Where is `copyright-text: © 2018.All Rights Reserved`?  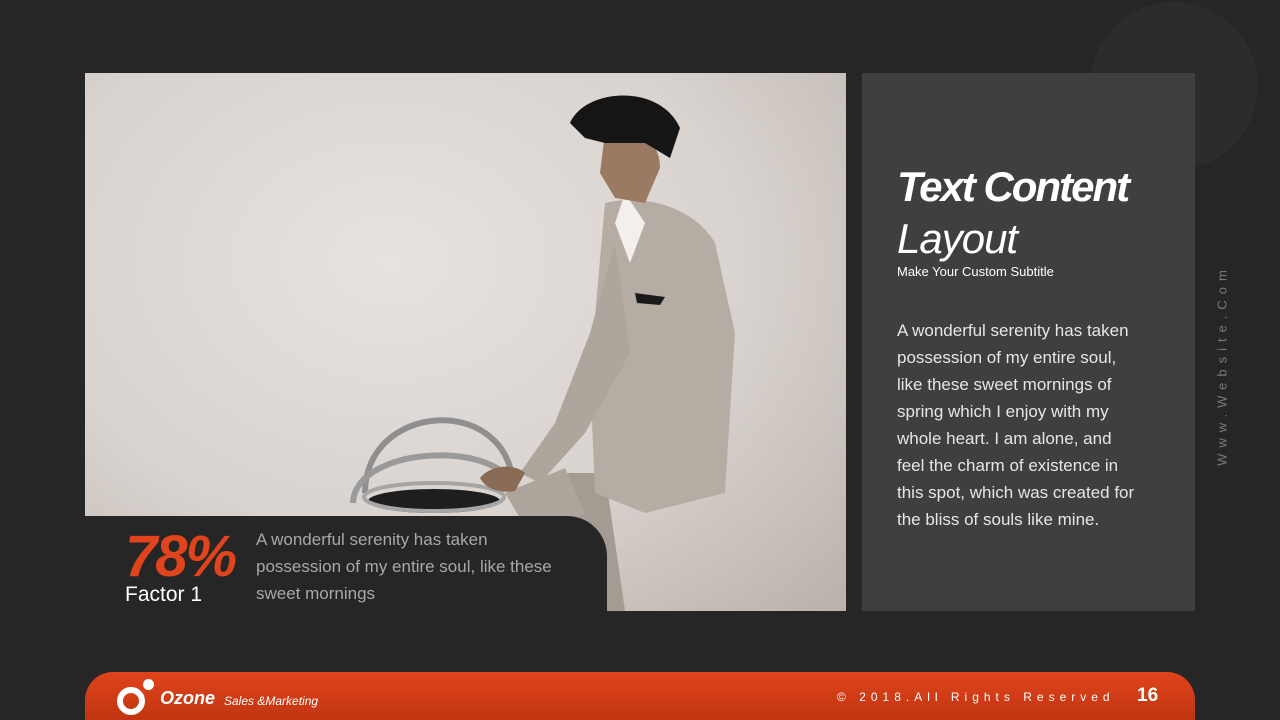
copyright-text: © 2018.All Rights Reserved is located at coordinates (976, 697).